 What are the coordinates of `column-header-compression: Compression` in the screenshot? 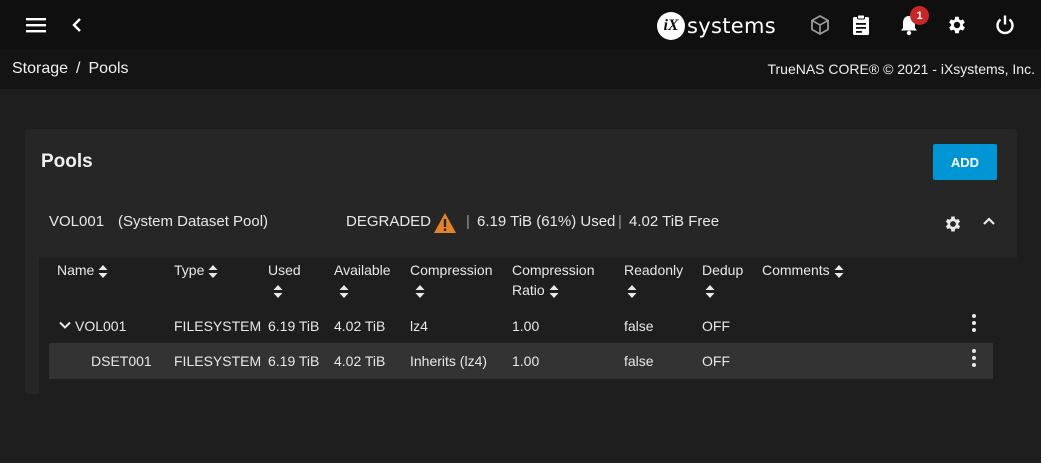 It's located at (451, 280).